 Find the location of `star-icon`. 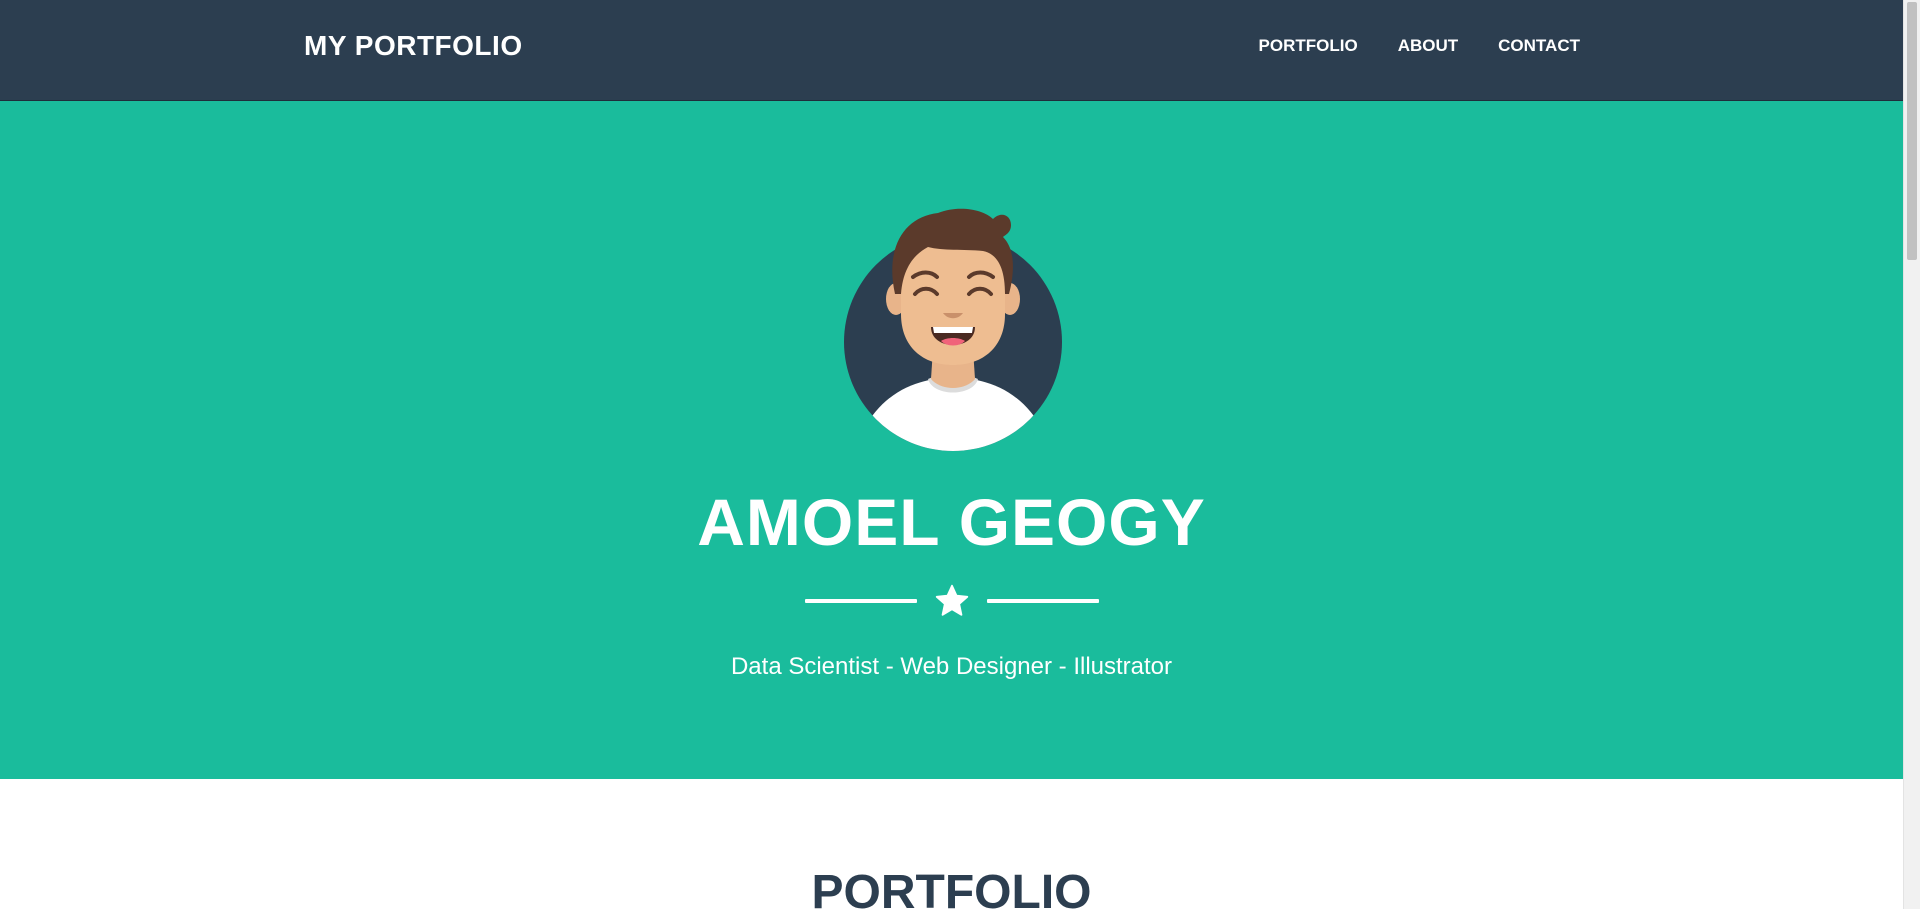

star-icon is located at coordinates (952, 600).